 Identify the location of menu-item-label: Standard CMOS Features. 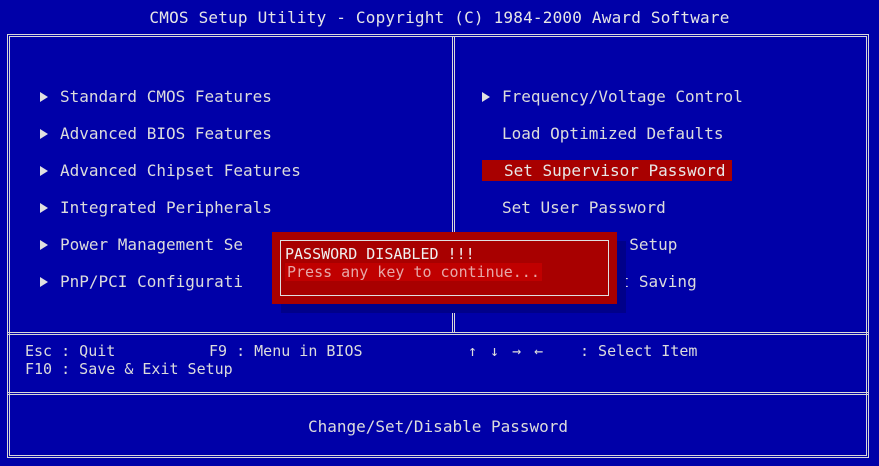
(166, 96).